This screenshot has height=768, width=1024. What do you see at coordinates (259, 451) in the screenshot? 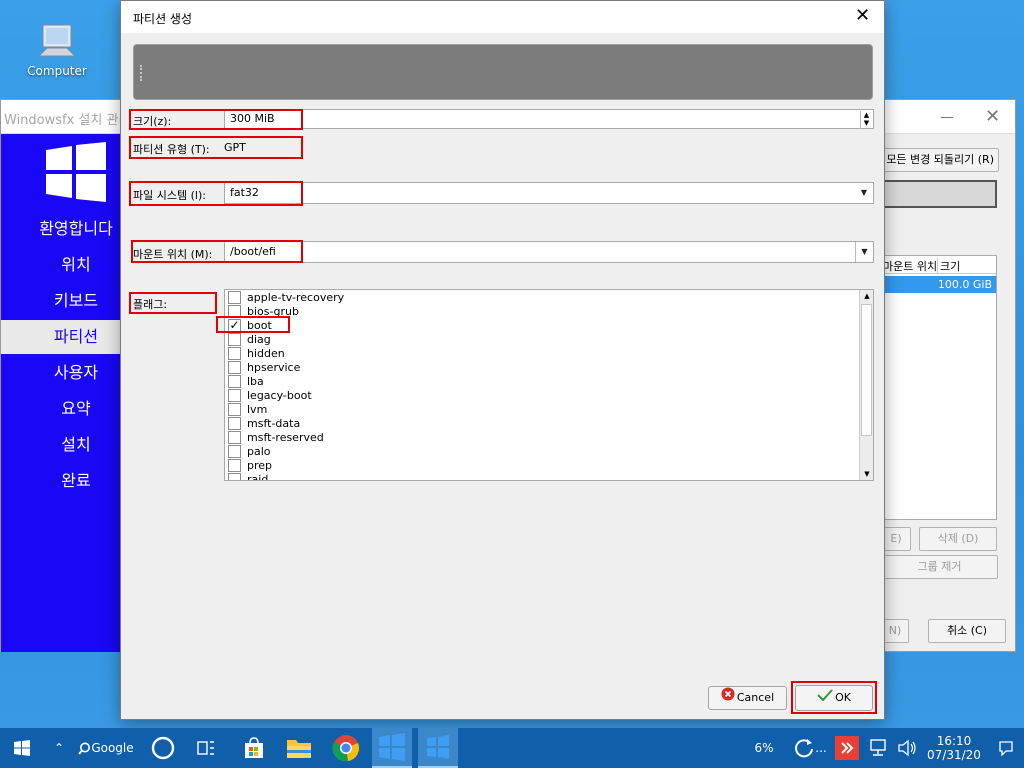
I see `flag-label: palo` at bounding box center [259, 451].